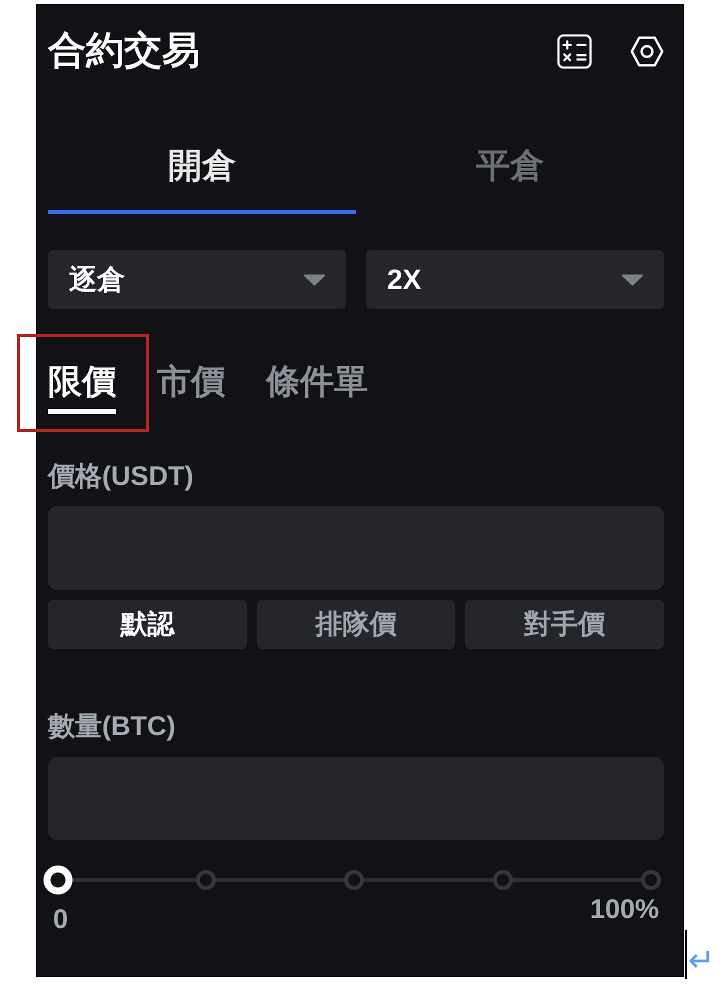 The width and height of the screenshot is (722, 1000). Describe the element at coordinates (124, 51) in the screenshot. I see `page-title: 合約交易` at that location.